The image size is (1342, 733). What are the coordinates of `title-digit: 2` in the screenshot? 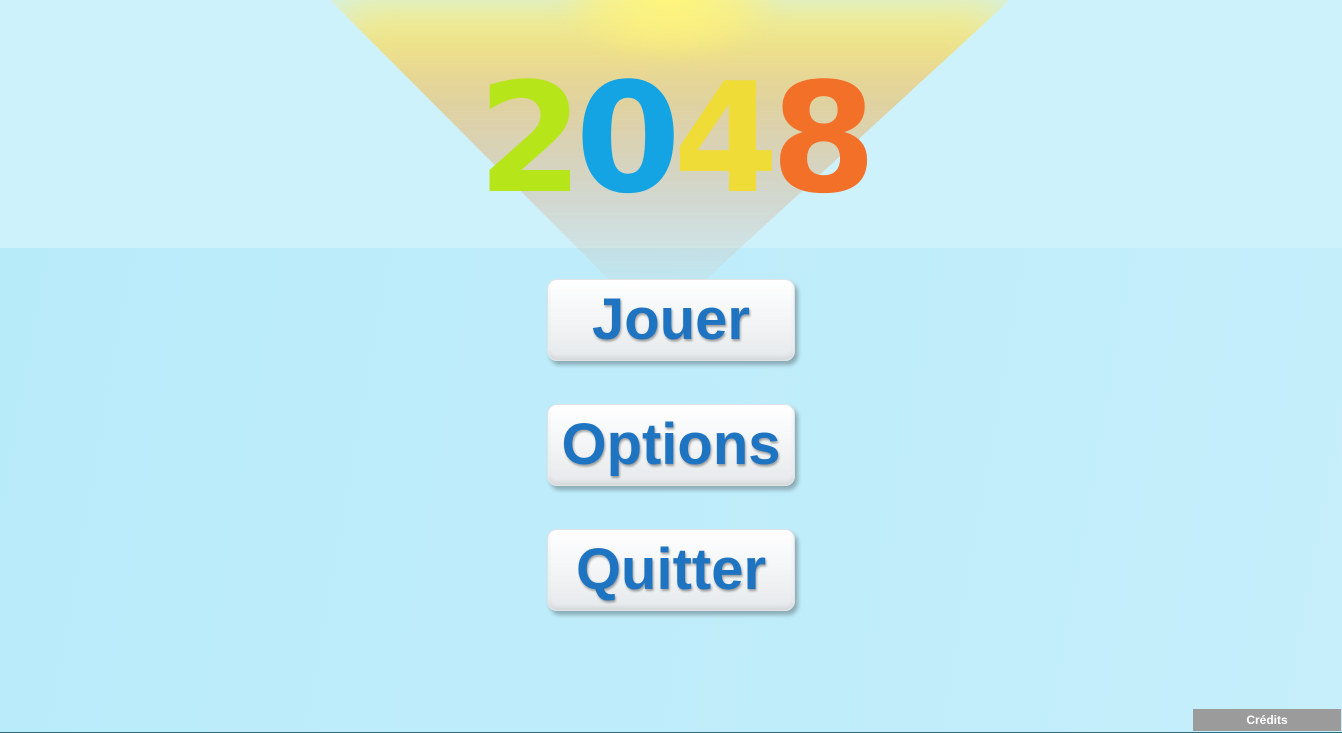 It's located at (530, 138).